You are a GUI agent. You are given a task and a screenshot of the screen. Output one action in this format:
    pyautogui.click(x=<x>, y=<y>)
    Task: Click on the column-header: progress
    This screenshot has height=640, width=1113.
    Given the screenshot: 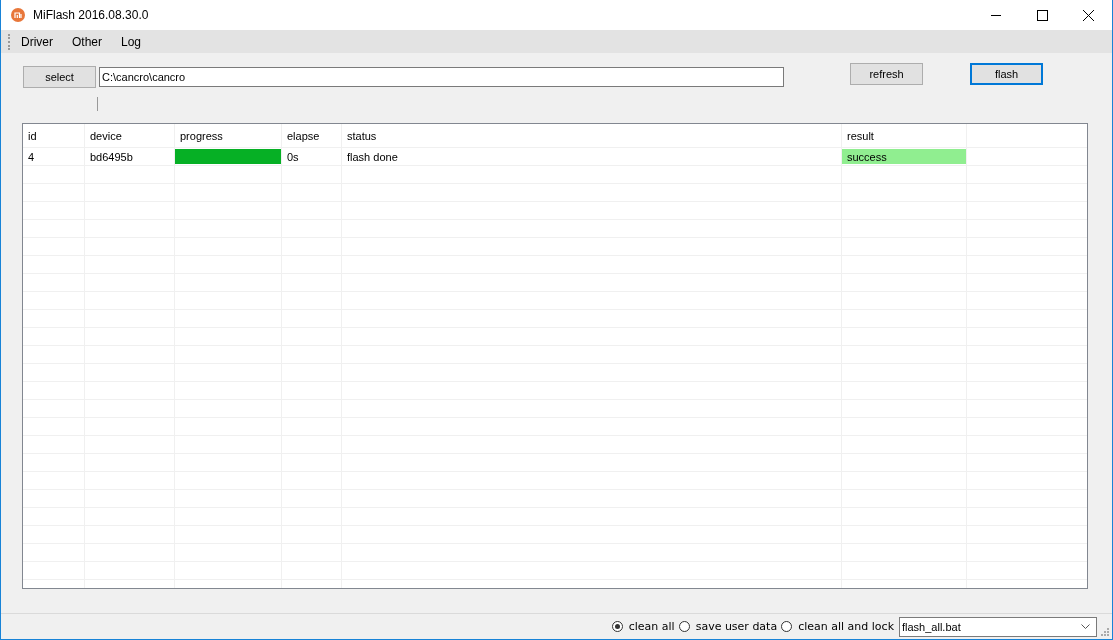 What is the action you would take?
    pyautogui.click(x=228, y=135)
    